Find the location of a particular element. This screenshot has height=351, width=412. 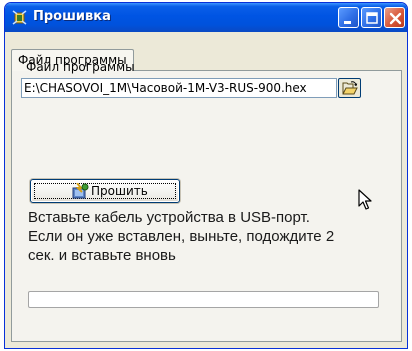

message-line: сек. и вставьте вновь is located at coordinates (102, 255).